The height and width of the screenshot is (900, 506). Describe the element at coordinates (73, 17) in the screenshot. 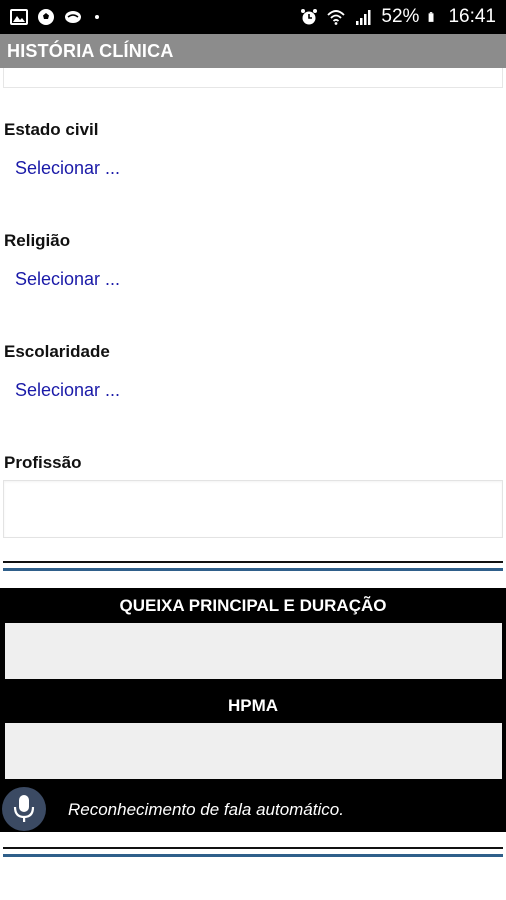

I see `cloud-icon` at that location.